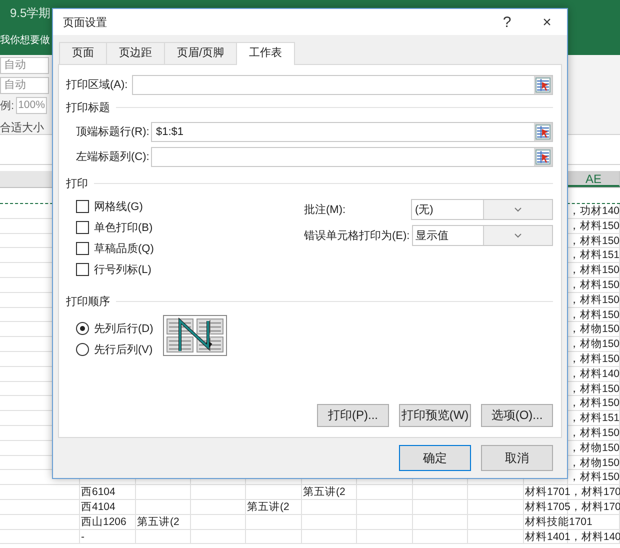 The image size is (620, 548). I want to click on print-order-drawing, so click(195, 335).